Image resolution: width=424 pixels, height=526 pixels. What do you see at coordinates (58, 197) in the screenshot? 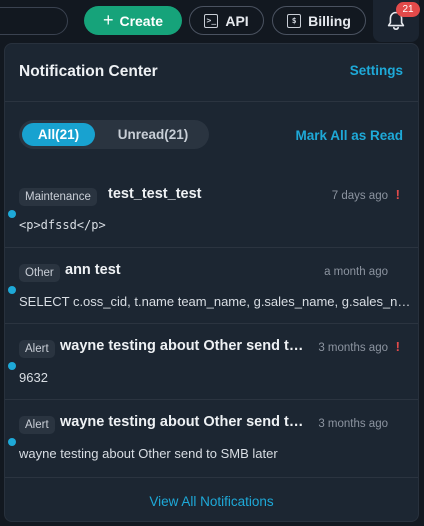
I see `notification-tag: Maintenance` at bounding box center [58, 197].